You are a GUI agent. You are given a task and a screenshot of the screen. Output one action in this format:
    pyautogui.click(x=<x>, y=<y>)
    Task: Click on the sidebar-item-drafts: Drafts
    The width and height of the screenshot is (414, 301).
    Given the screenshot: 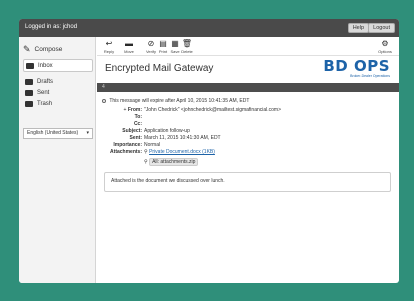 What is the action you would take?
    pyautogui.click(x=58, y=81)
    